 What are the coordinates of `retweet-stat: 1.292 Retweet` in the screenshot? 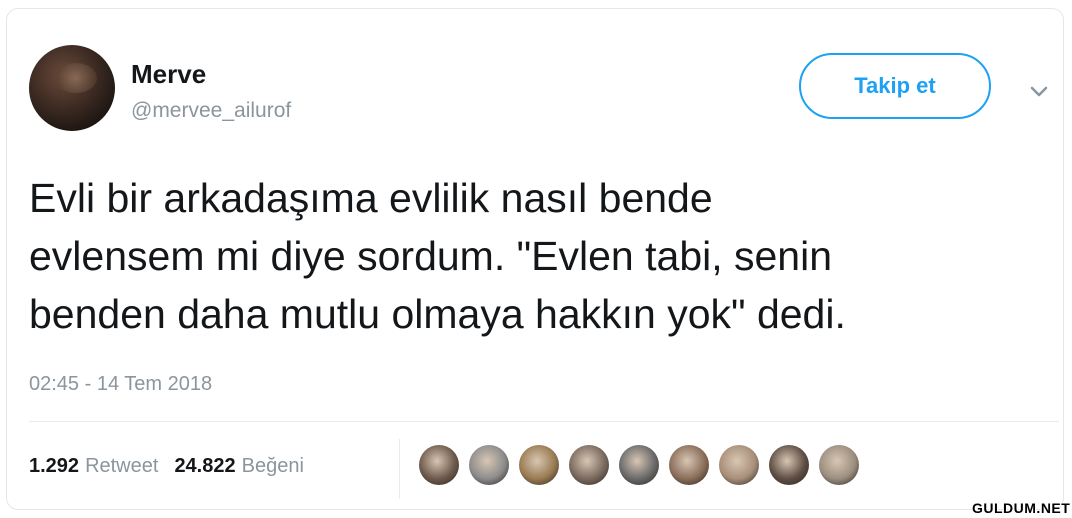 It's located at (93, 466).